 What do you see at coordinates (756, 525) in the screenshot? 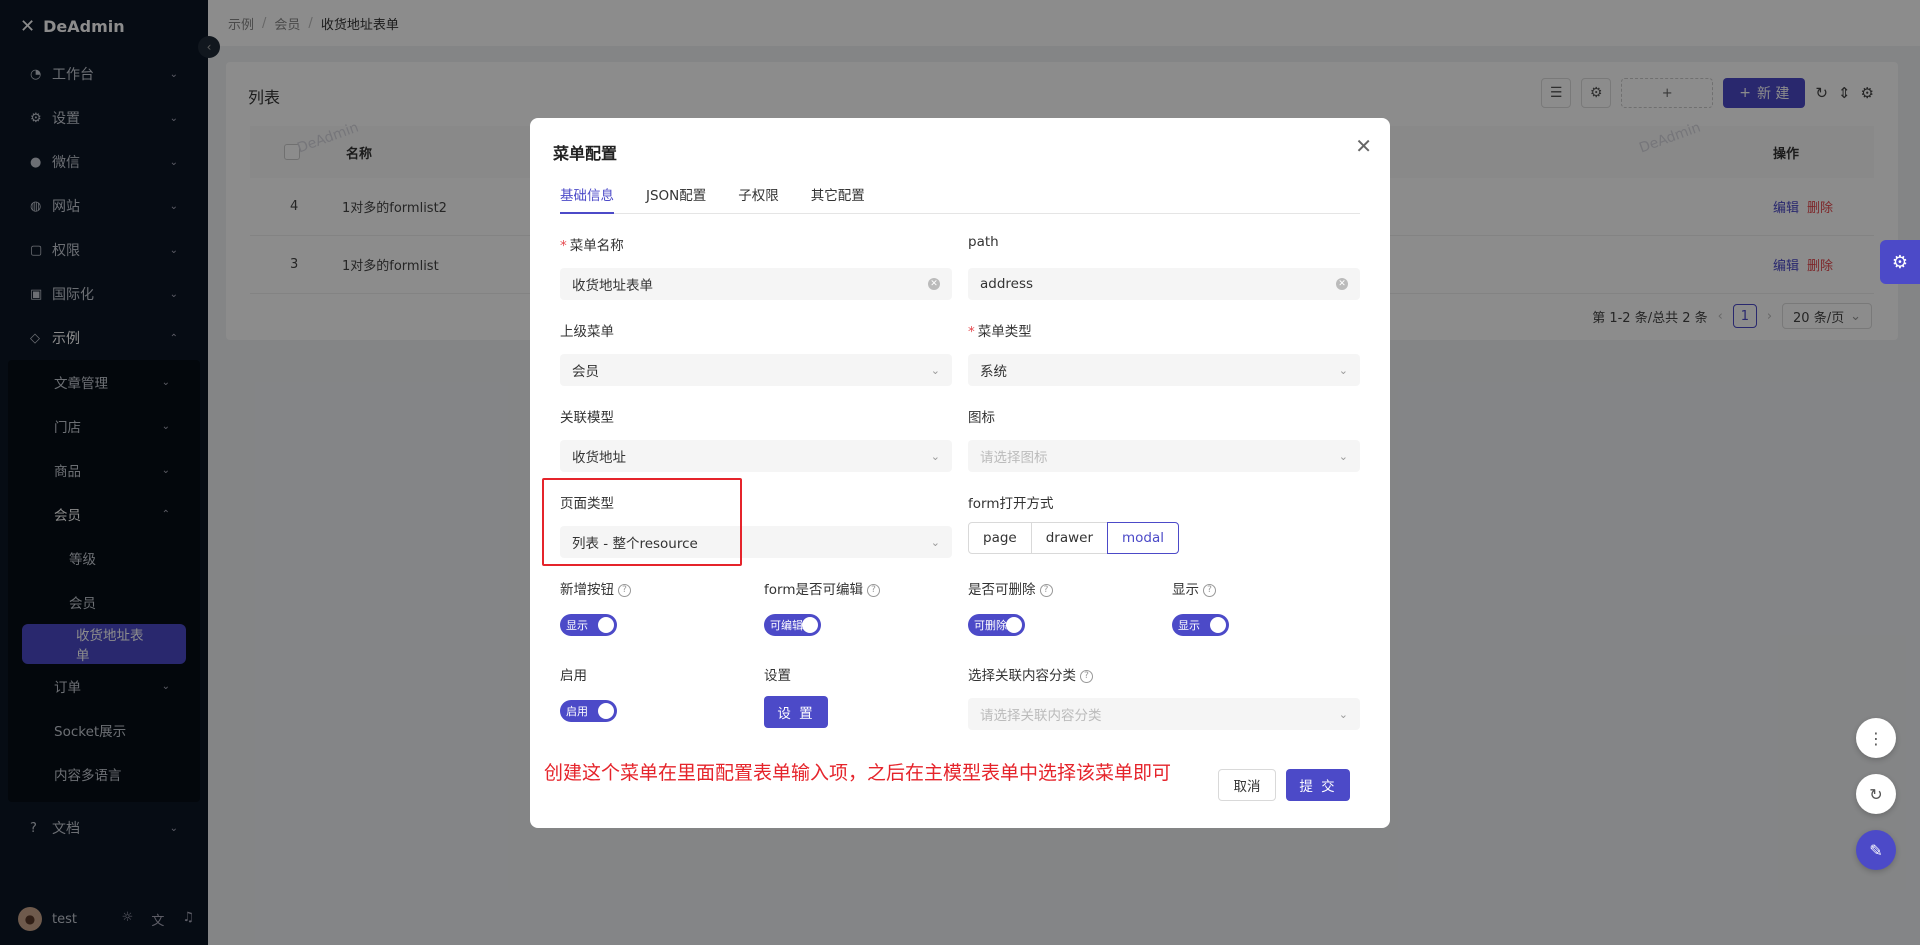
I see `page-type-field: 页面类型 列表 - 整个resource ⌄` at bounding box center [756, 525].